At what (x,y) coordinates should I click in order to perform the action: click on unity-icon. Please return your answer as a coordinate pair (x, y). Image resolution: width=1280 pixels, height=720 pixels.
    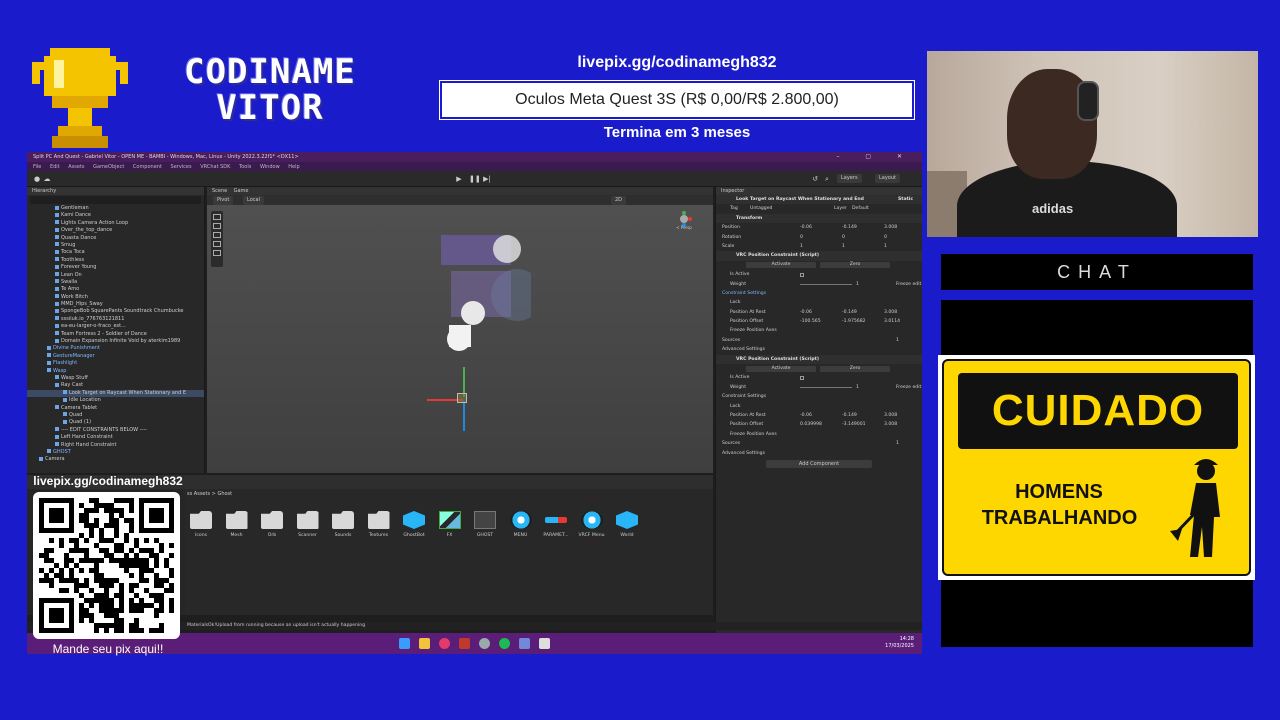
    Looking at the image, I should click on (544, 643).